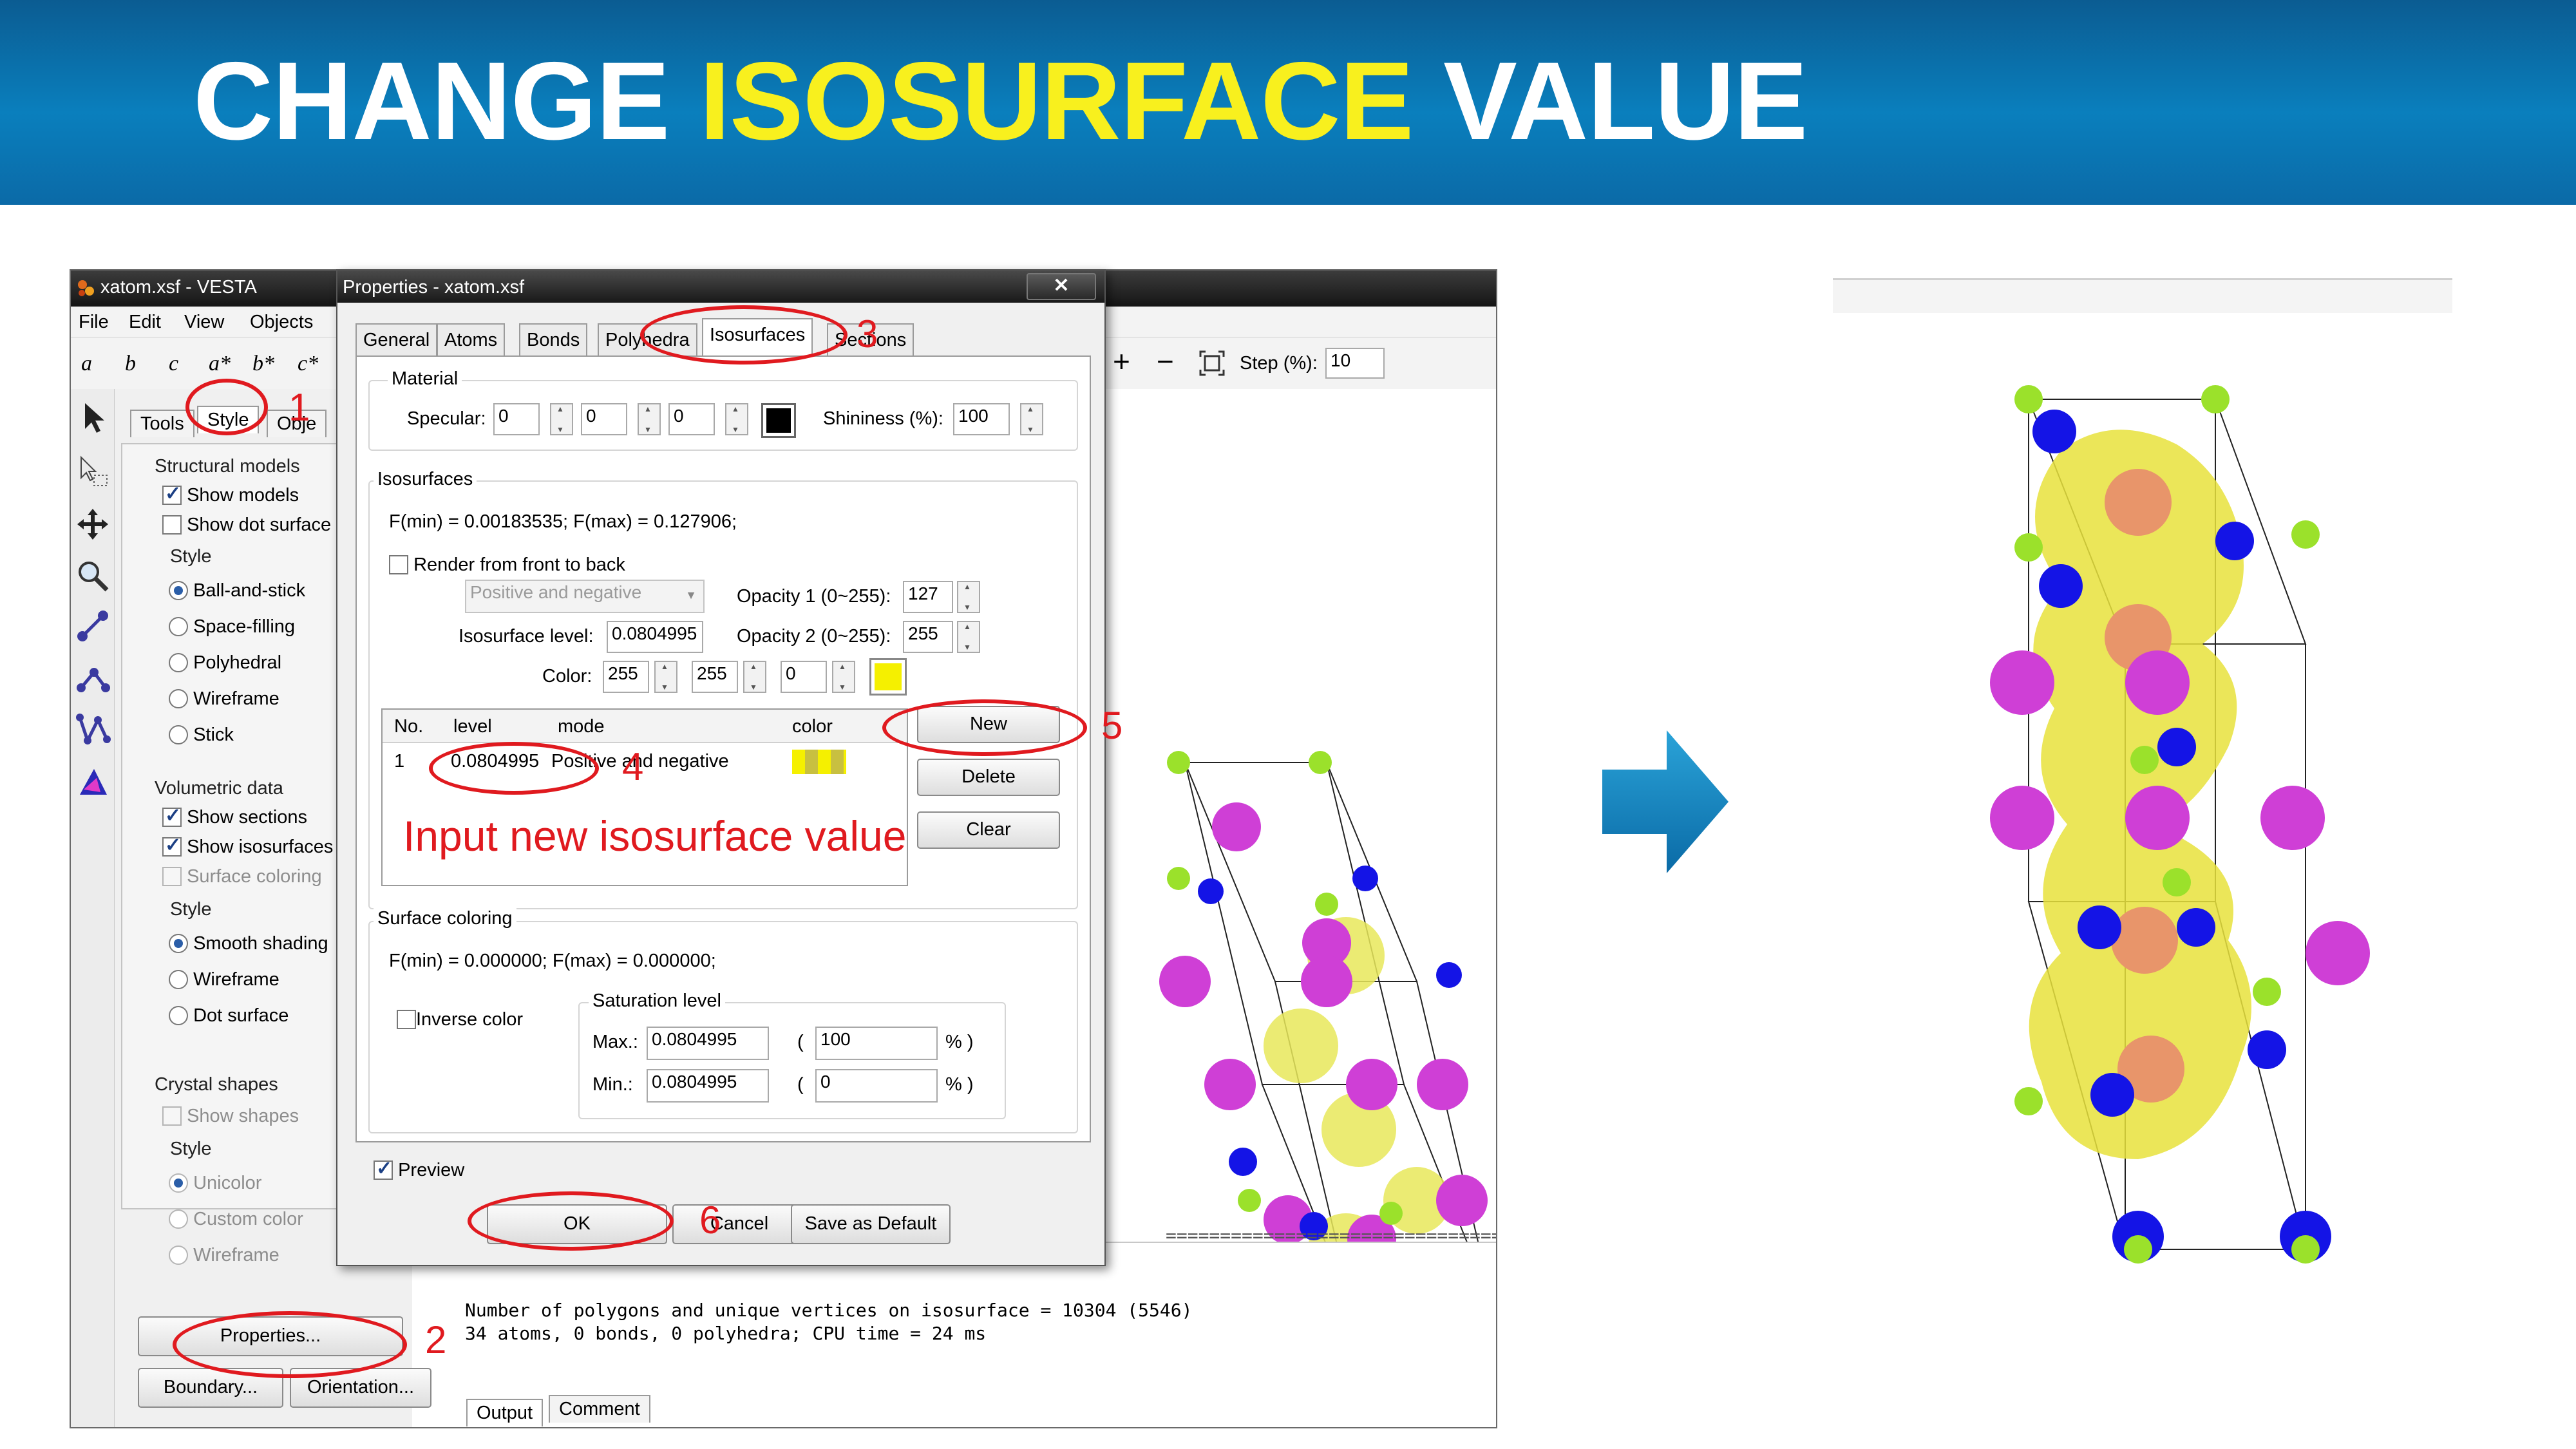 The image size is (2576, 1449). I want to click on title-highlight: ISOSURFACE, so click(1057, 101).